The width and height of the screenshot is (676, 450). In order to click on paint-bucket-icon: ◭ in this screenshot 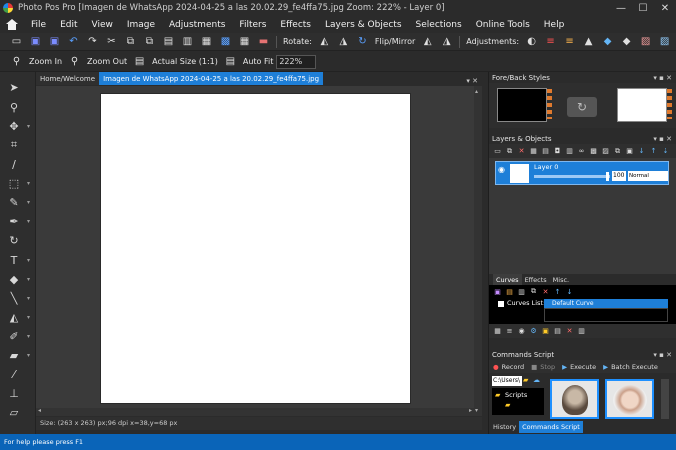, I will do `click(14, 317)`.